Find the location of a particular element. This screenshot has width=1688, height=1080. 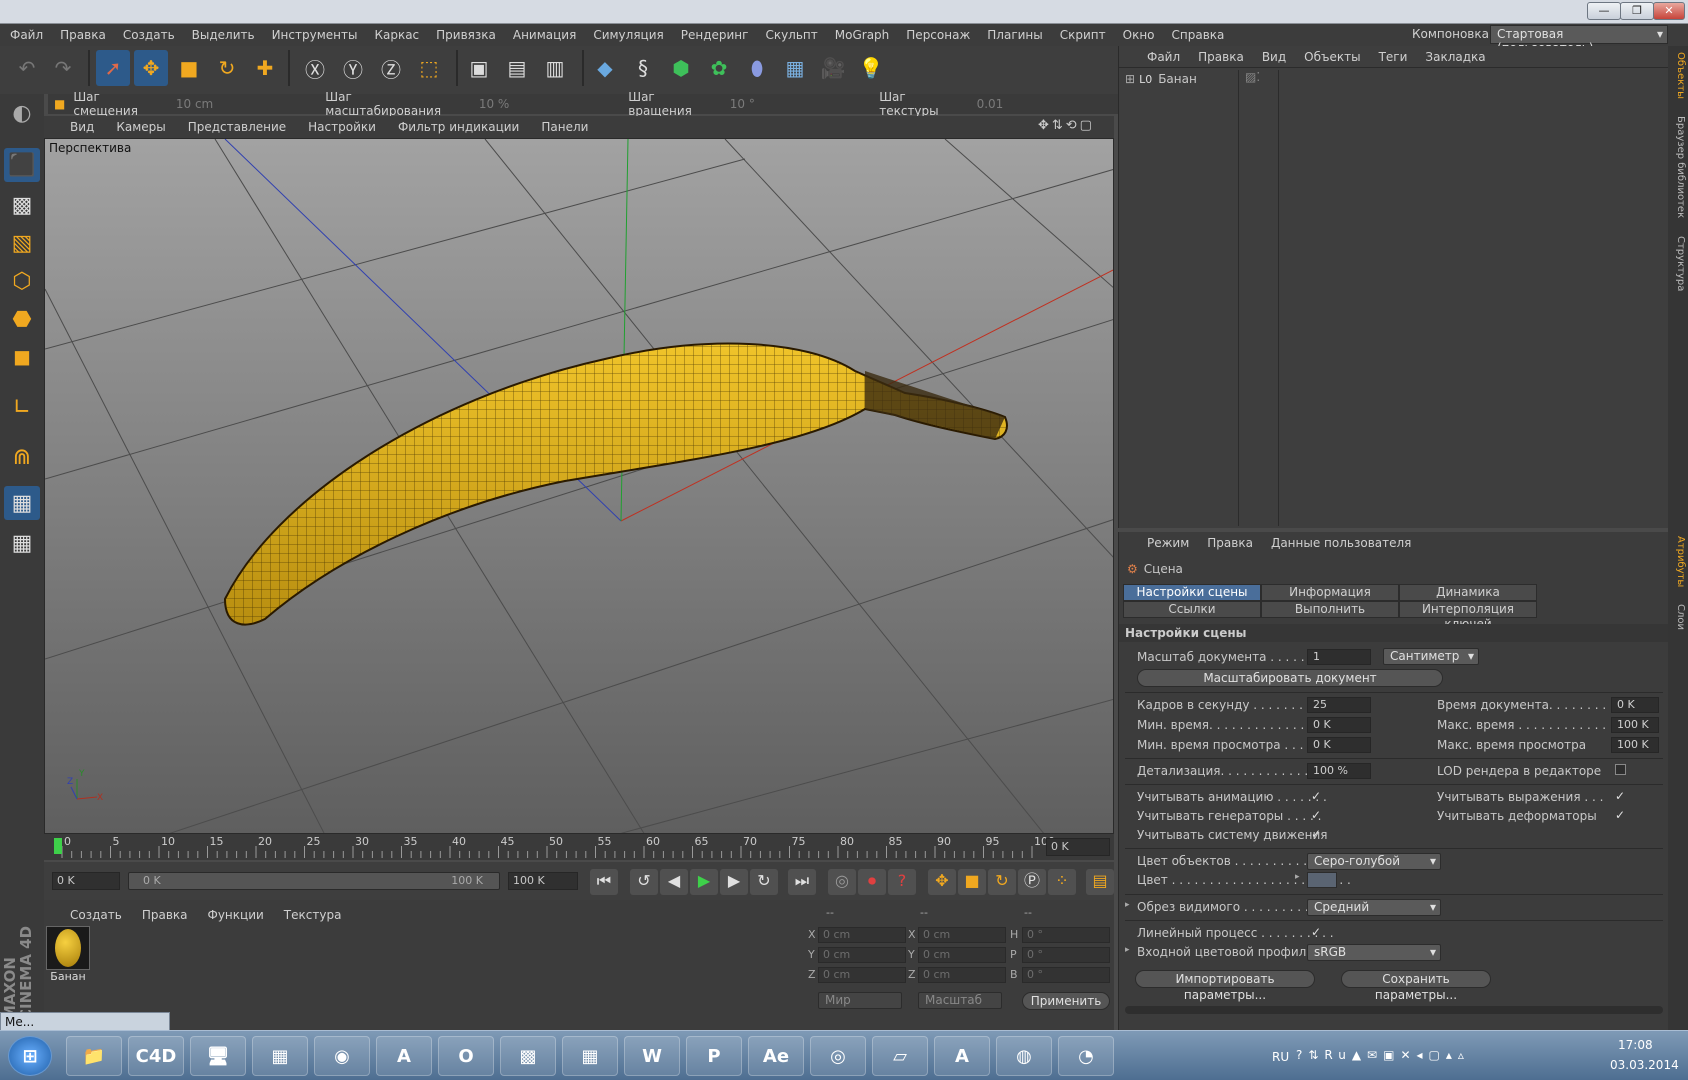

size-y-field: 0 cm is located at coordinates (962, 955).